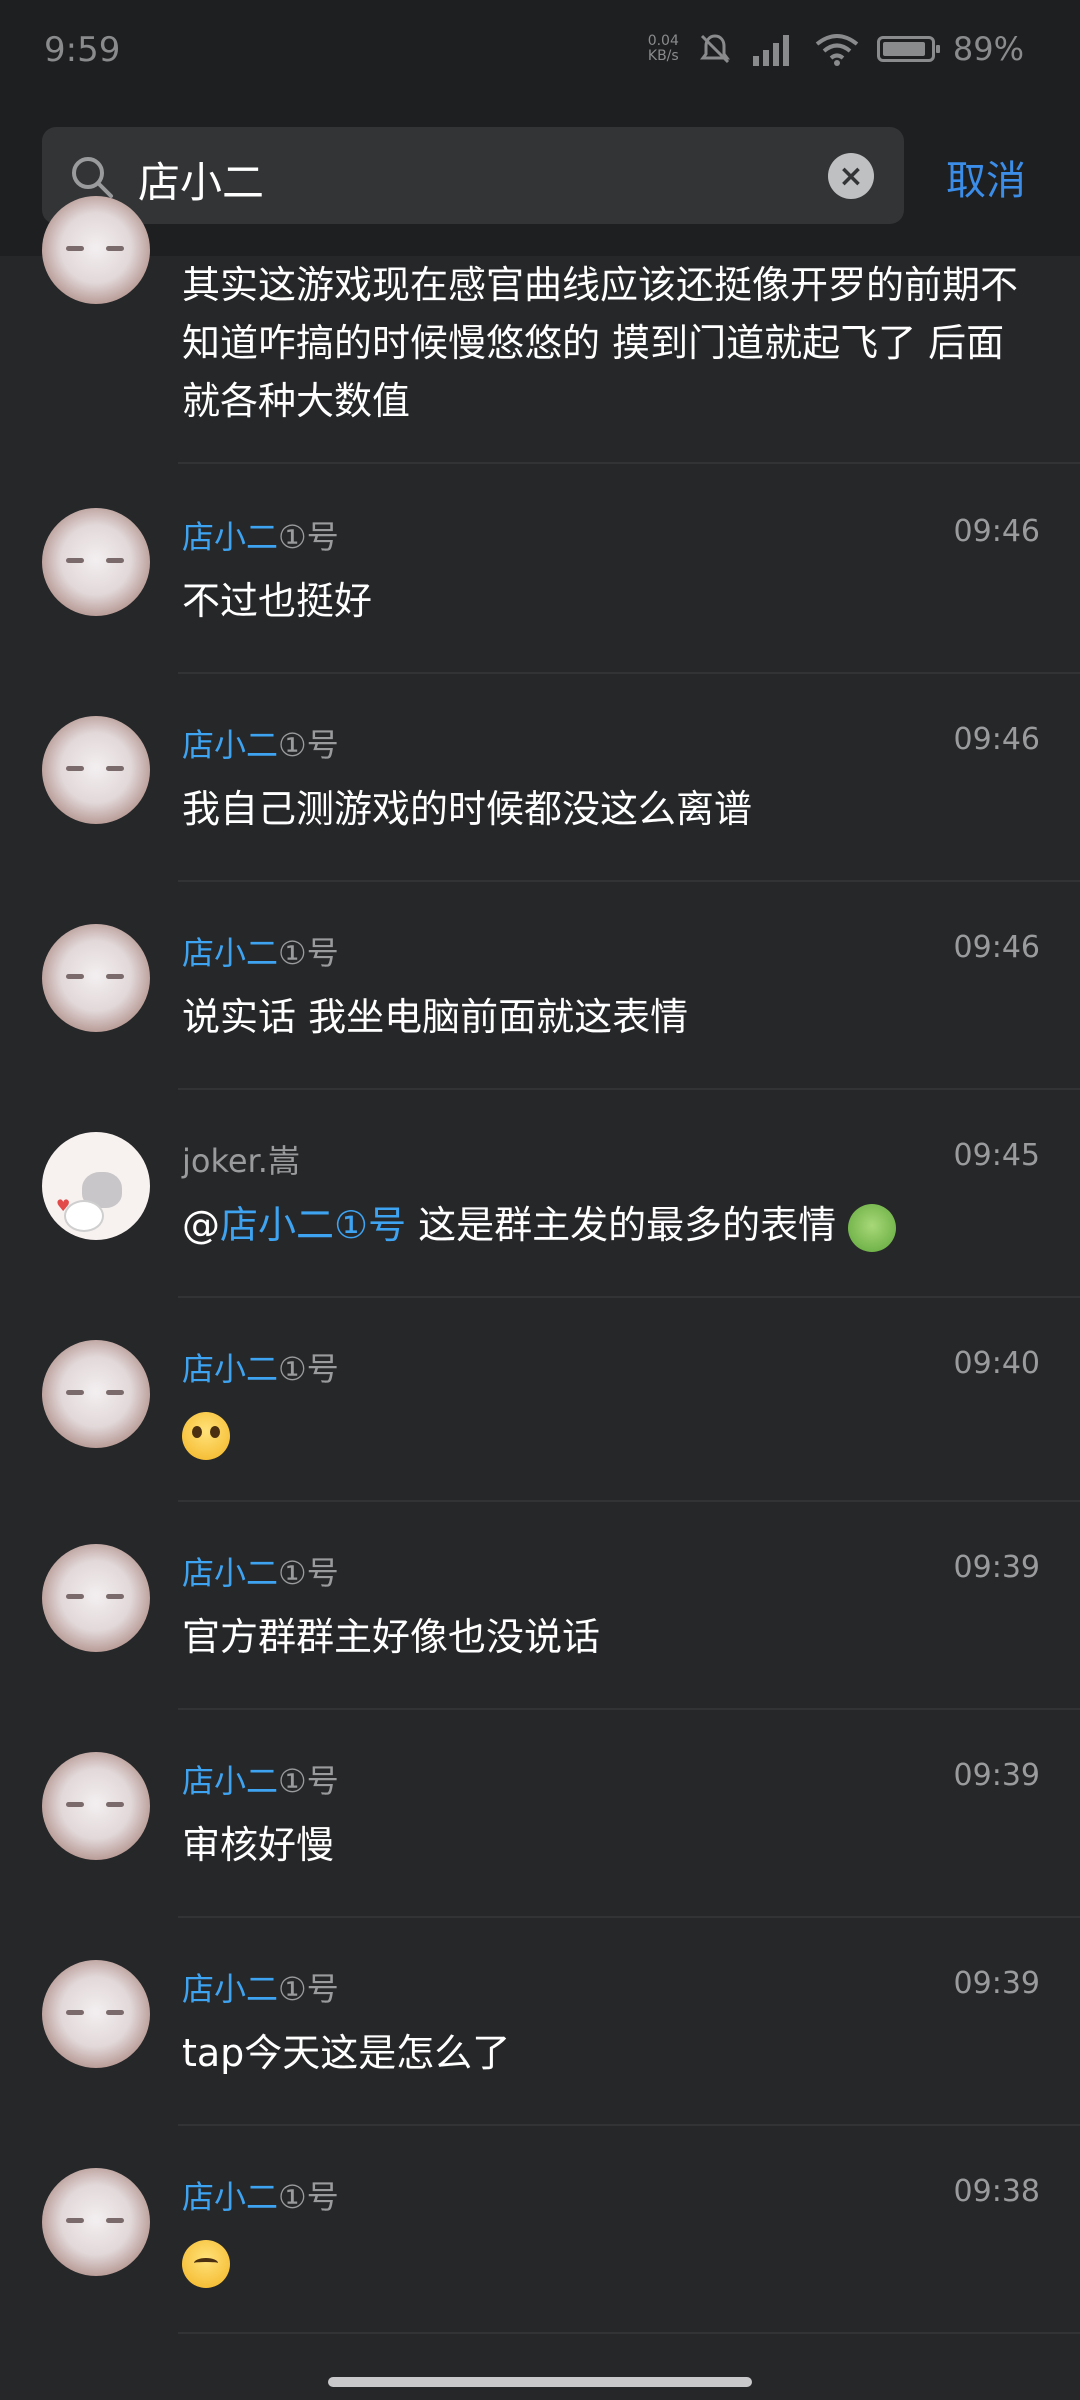  I want to click on list-item: 店小二①号 09:38, so click(540, 2230).